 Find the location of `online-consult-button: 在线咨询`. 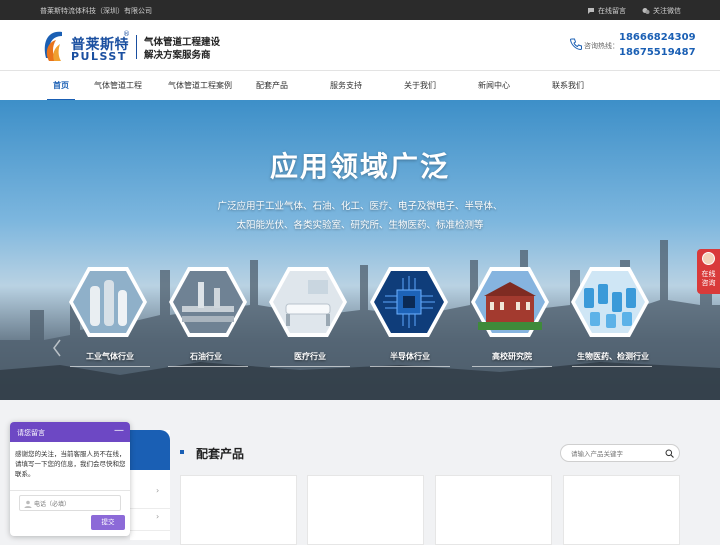

online-consult-button: 在线咨询 is located at coordinates (708, 271).